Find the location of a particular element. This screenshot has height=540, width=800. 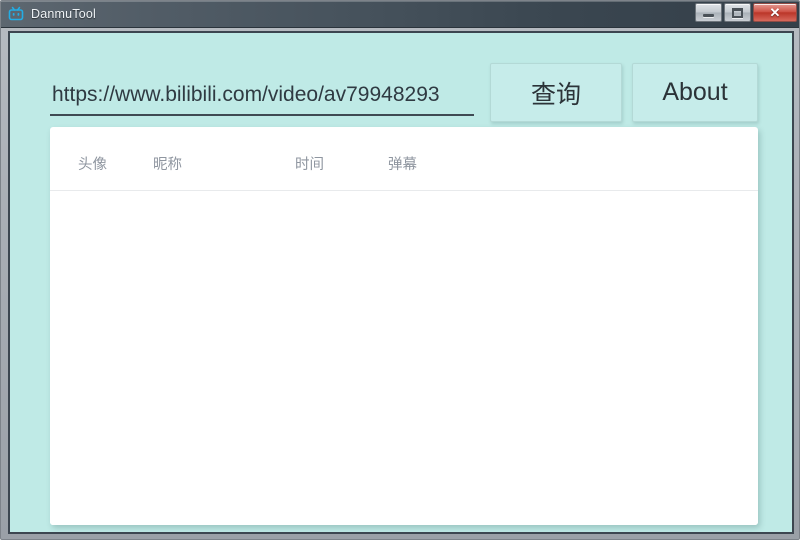

query-button-label: 查询 is located at coordinates (555, 94).